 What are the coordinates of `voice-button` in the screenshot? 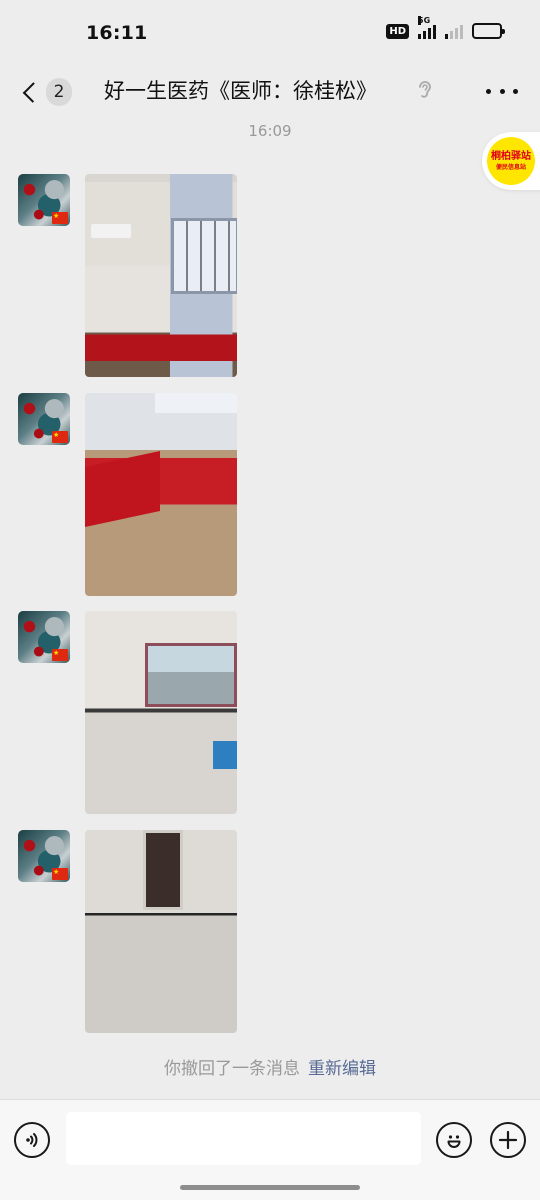 It's located at (32, 1140).